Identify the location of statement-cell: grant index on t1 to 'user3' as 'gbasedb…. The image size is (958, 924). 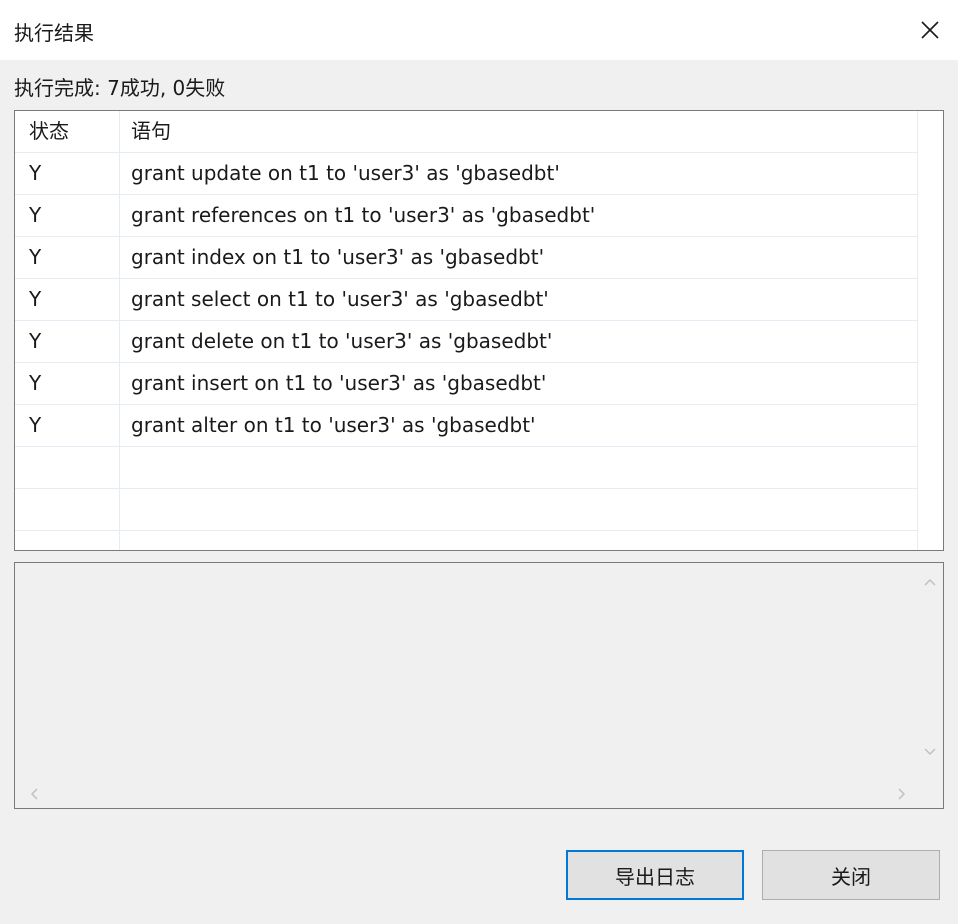
(338, 257).